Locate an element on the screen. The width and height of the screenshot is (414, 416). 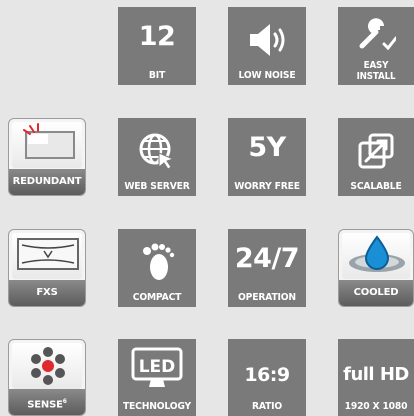
compact-label: COMPACT is located at coordinates (157, 297).